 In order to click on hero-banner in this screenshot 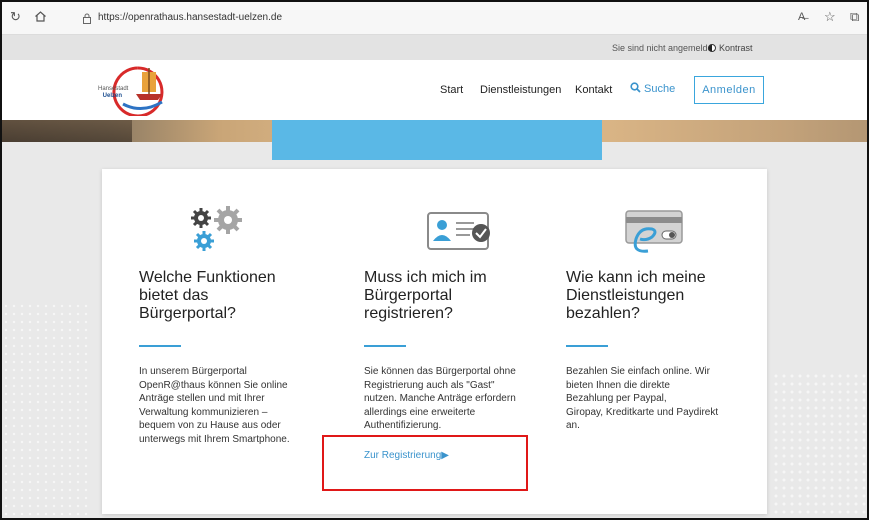, I will do `click(437, 140)`.